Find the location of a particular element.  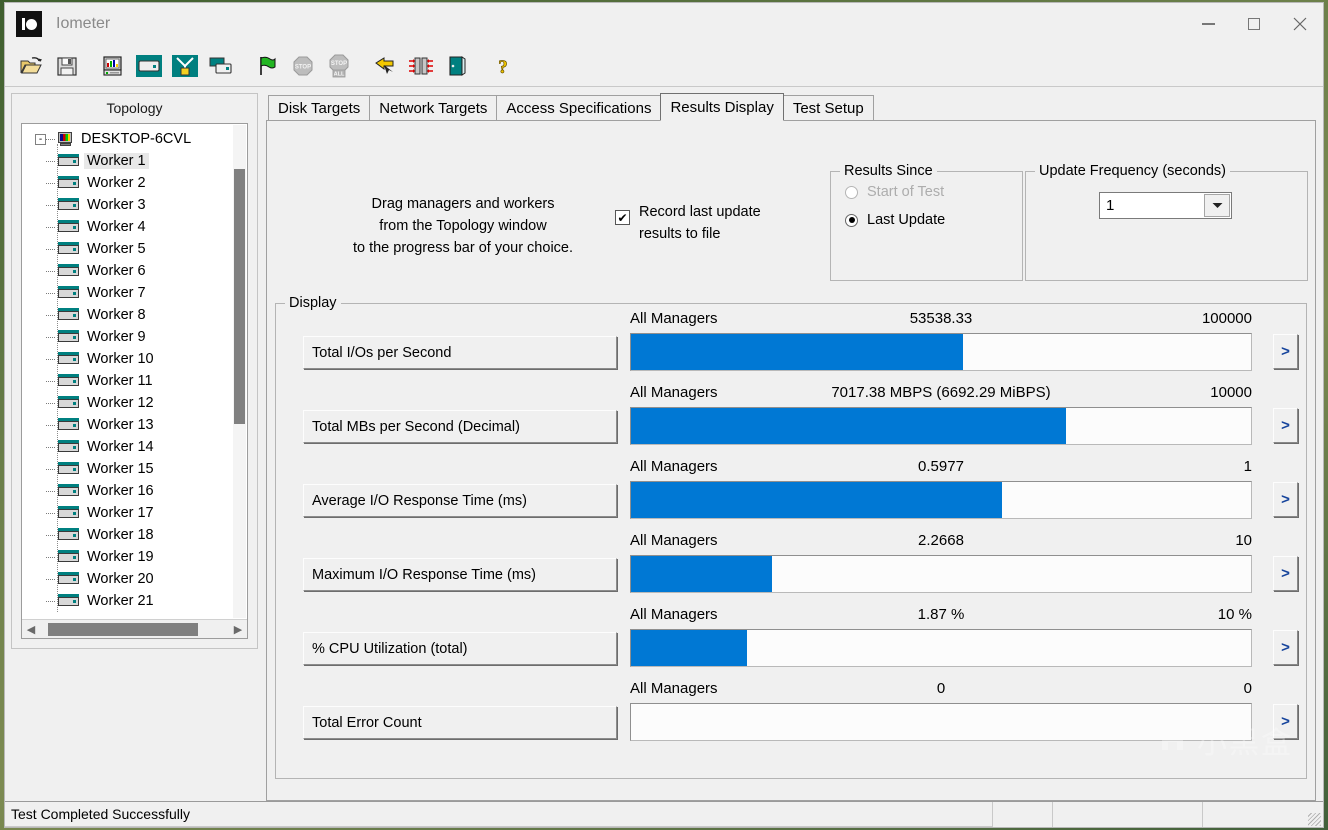

tree-node-label: Worker 5 is located at coordinates (116, 249).